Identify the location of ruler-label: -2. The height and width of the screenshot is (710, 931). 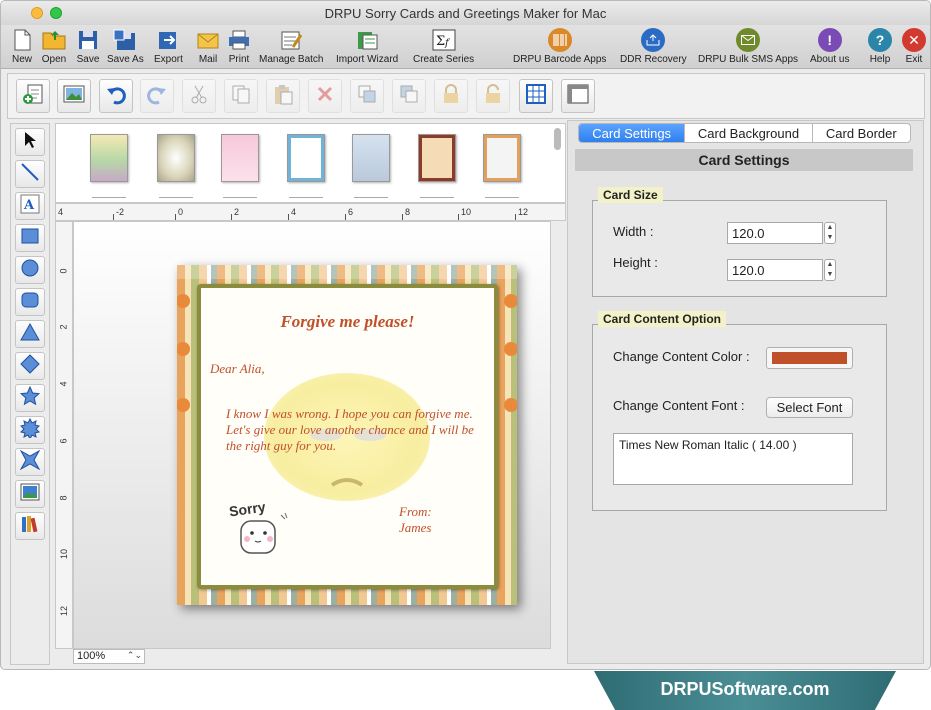
(120, 212).